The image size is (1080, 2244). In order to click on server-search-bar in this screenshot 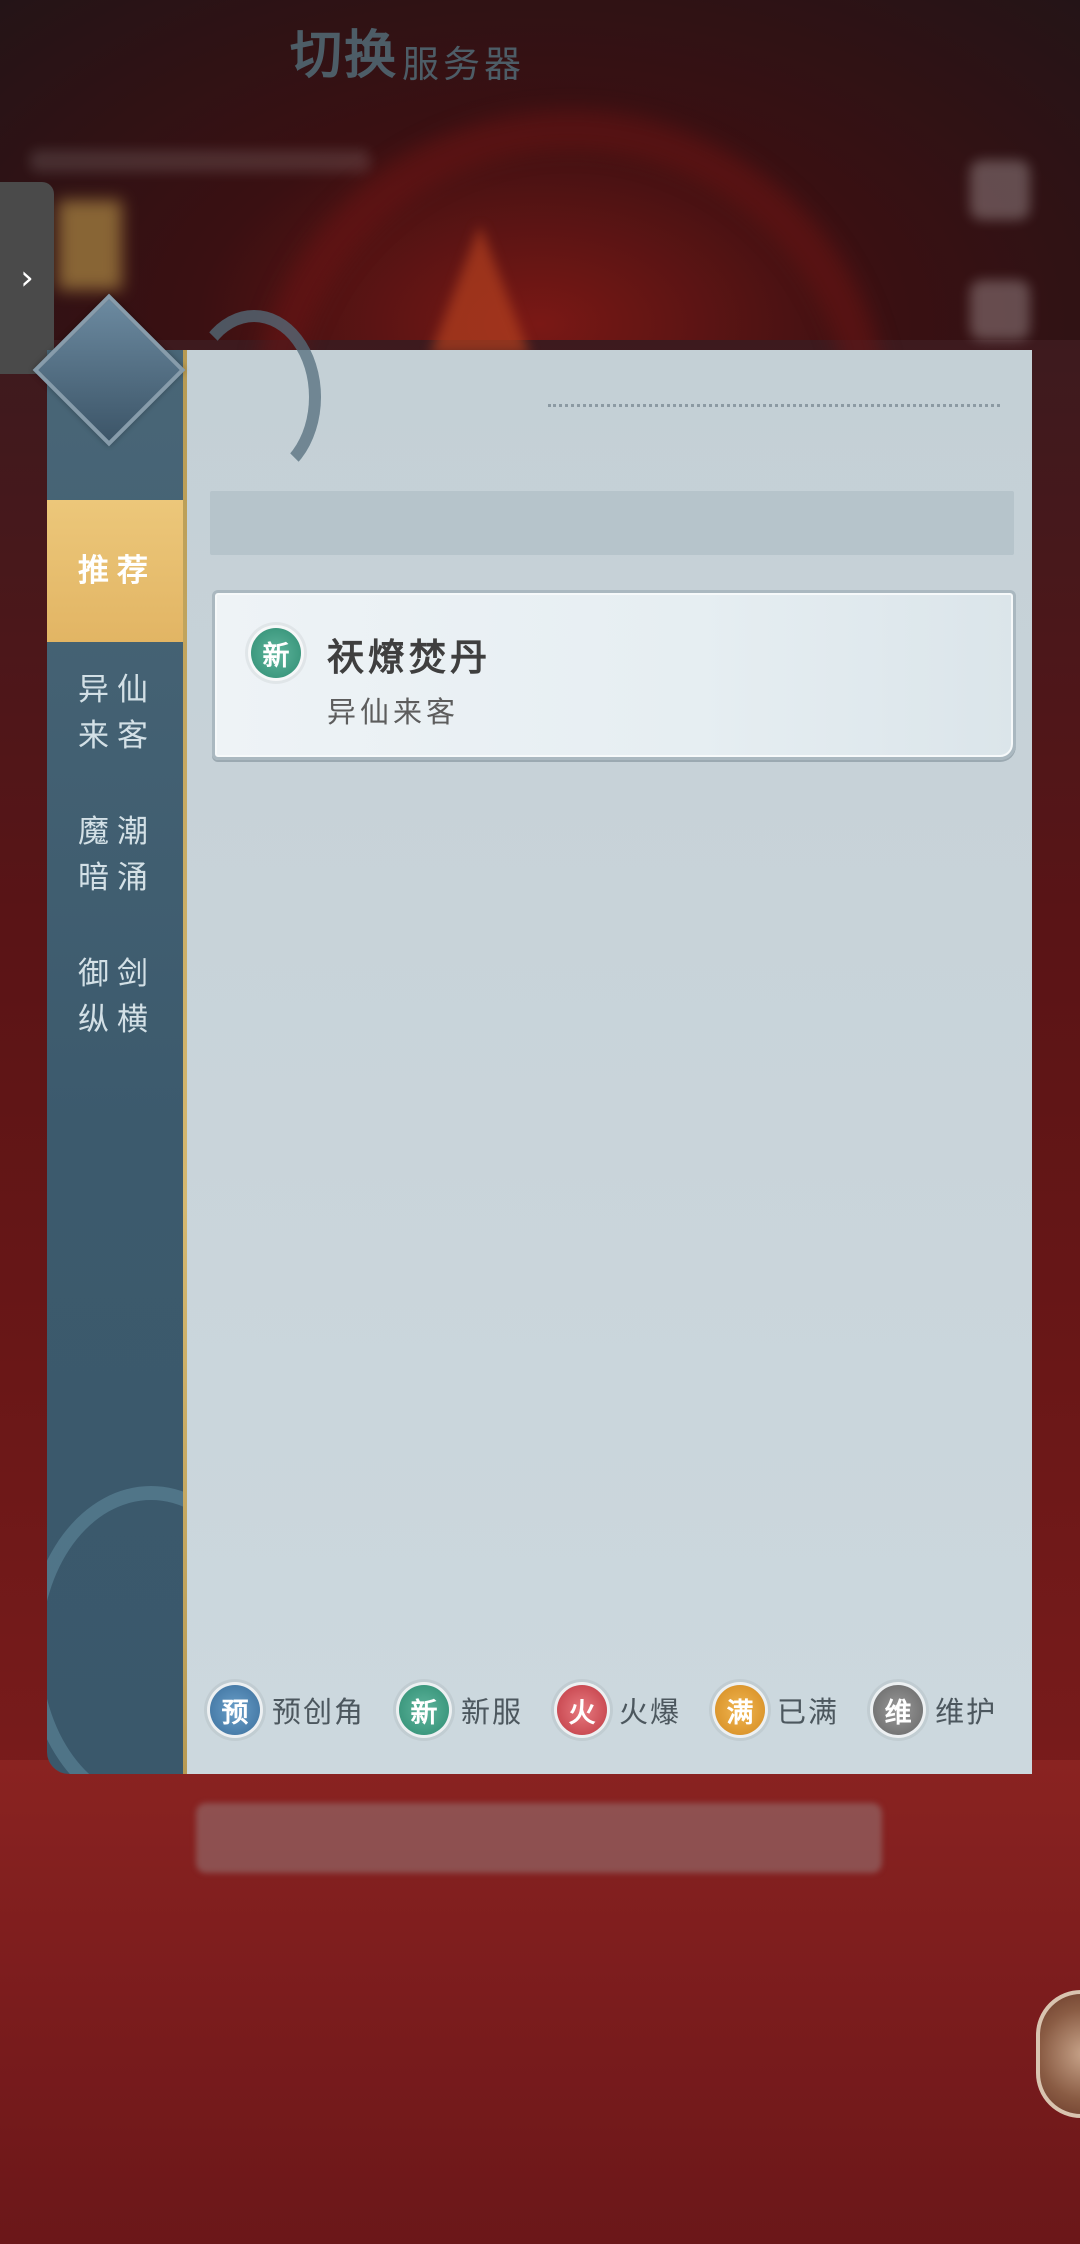, I will do `click(612, 523)`.